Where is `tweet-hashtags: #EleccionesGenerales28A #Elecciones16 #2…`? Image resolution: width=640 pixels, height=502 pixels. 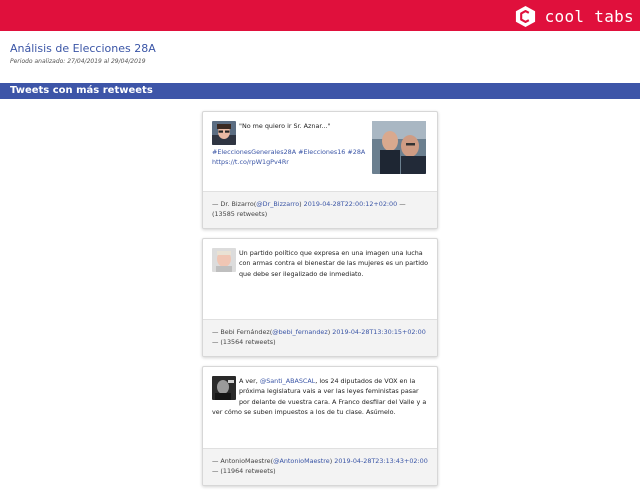 tweet-hashtags: #EleccionesGenerales28A #Elecciones16 #2… is located at coordinates (288, 152).